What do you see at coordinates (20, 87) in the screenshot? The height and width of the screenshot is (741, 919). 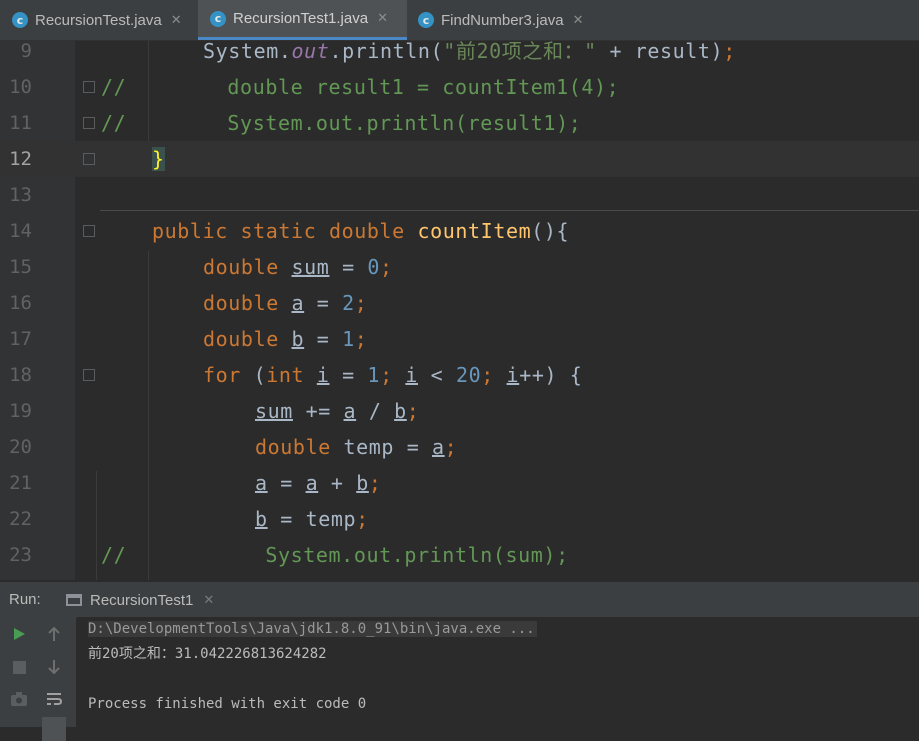 I see `line-number: 10` at bounding box center [20, 87].